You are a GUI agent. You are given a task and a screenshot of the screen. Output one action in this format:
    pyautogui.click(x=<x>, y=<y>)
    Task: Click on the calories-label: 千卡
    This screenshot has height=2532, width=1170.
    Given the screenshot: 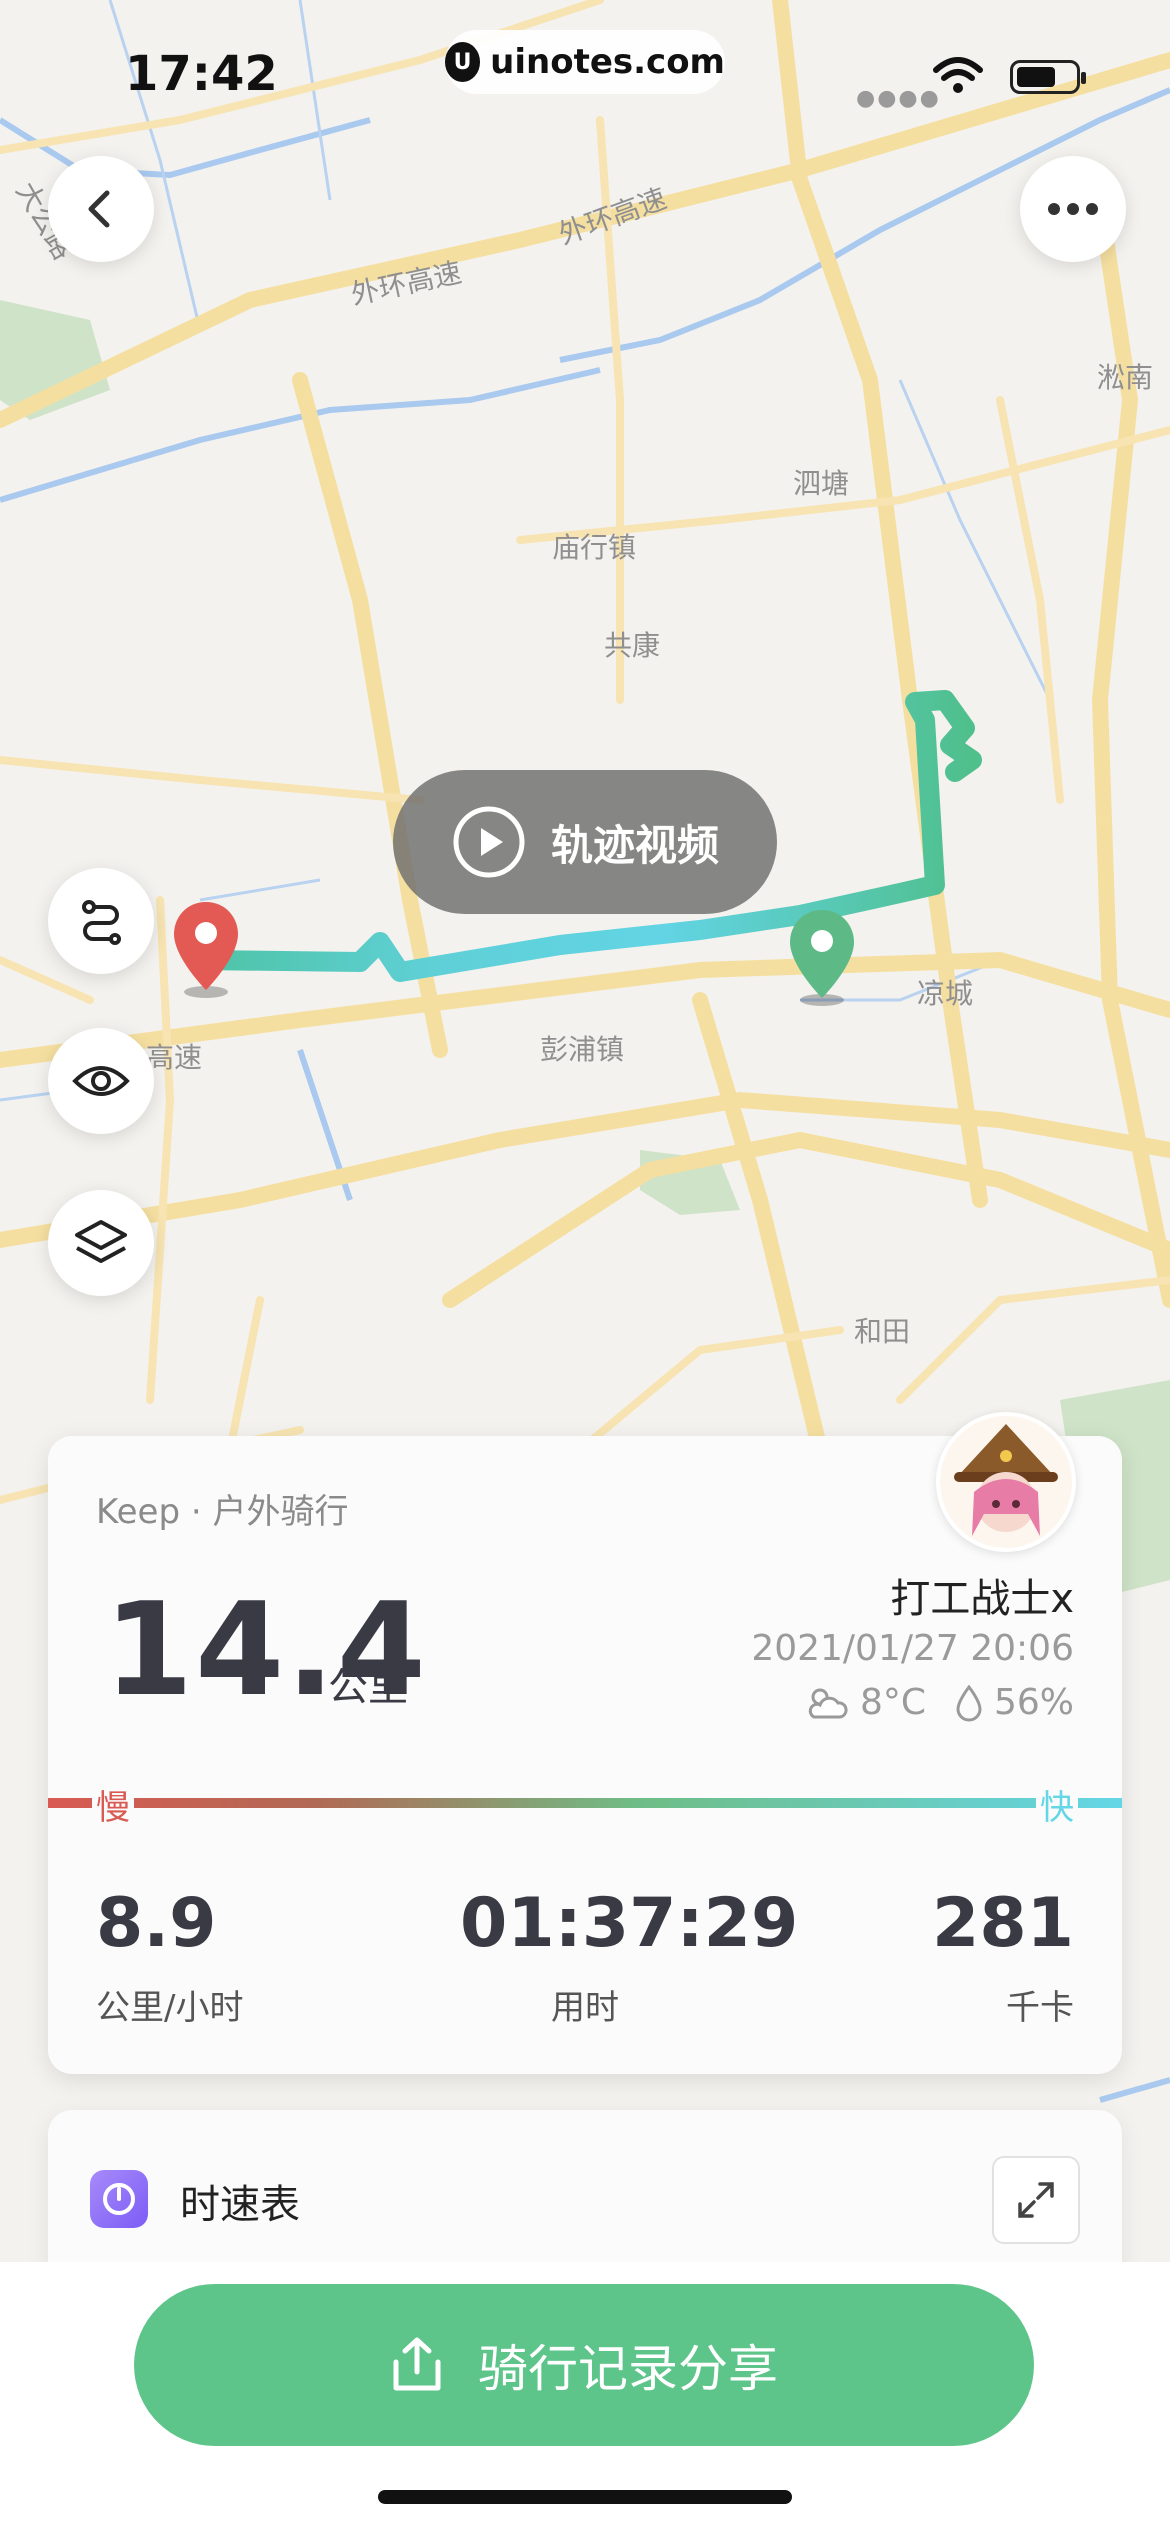 What is the action you would take?
    pyautogui.click(x=1040, y=2008)
    